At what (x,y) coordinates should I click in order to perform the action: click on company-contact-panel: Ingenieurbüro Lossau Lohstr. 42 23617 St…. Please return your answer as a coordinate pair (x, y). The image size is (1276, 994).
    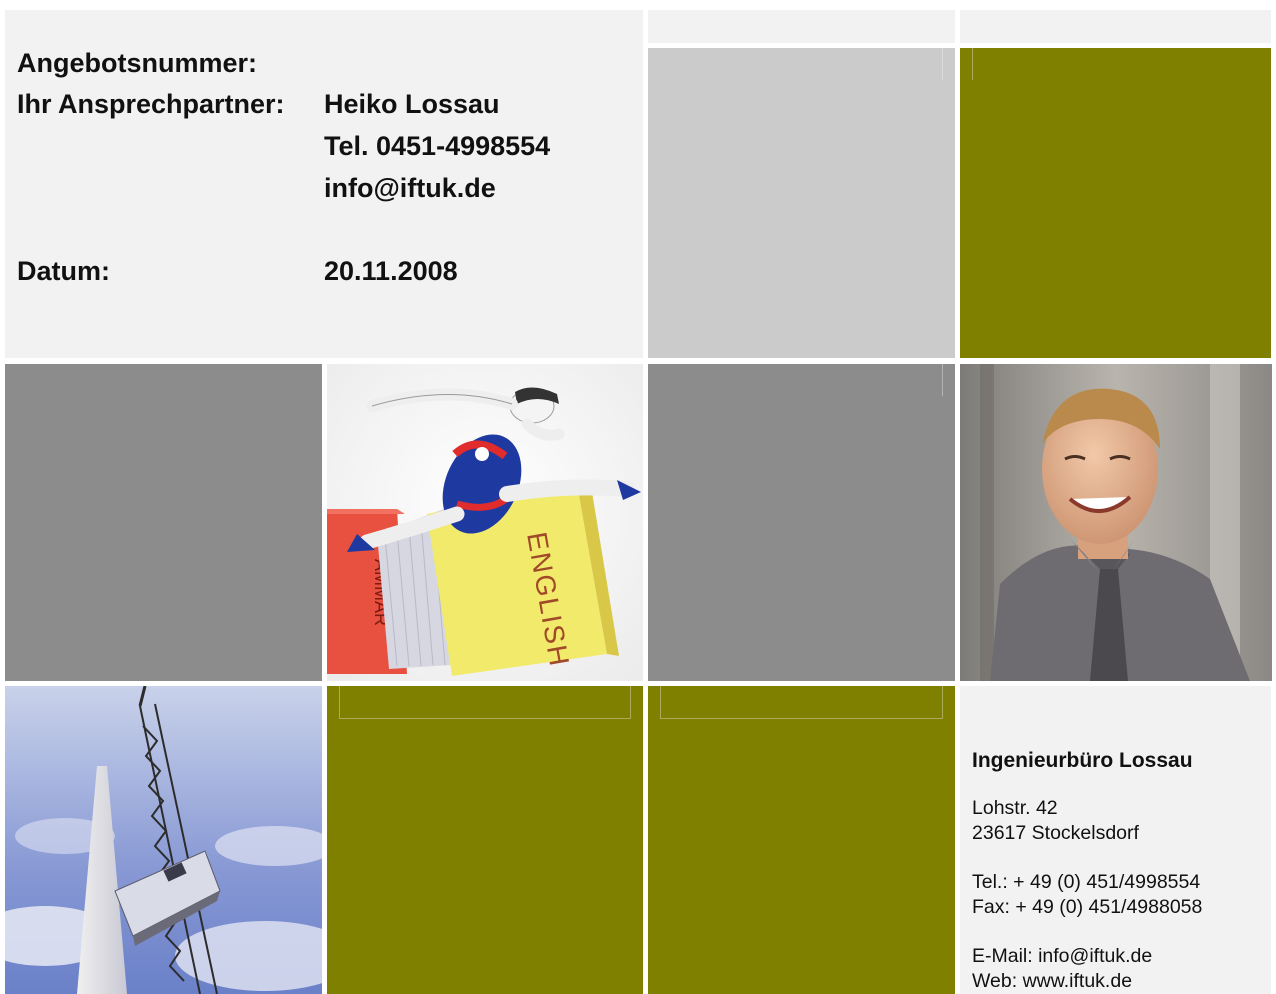
    Looking at the image, I should click on (1115, 840).